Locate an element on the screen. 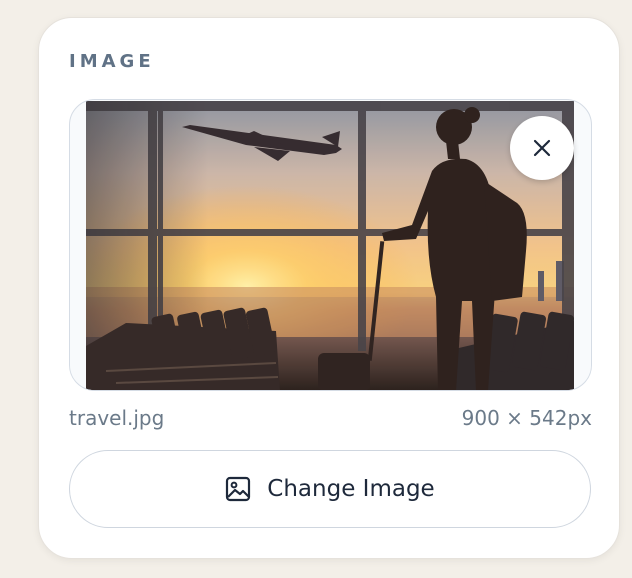  image-dimensions: 900 × 542px is located at coordinates (526, 418).